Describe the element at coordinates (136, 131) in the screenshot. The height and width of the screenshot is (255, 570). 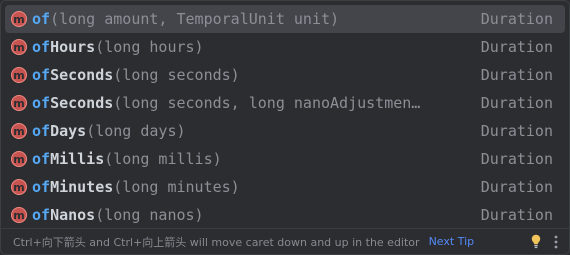
I see `method-params: (long days)` at that location.